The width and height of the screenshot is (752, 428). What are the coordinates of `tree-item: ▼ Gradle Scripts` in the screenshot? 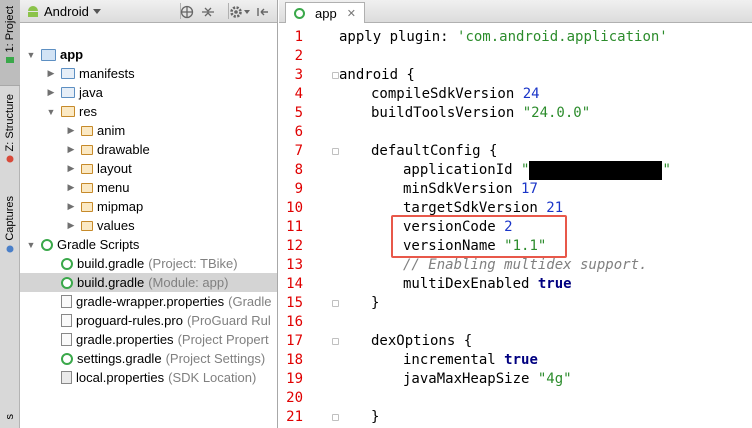 It's located at (148, 244).